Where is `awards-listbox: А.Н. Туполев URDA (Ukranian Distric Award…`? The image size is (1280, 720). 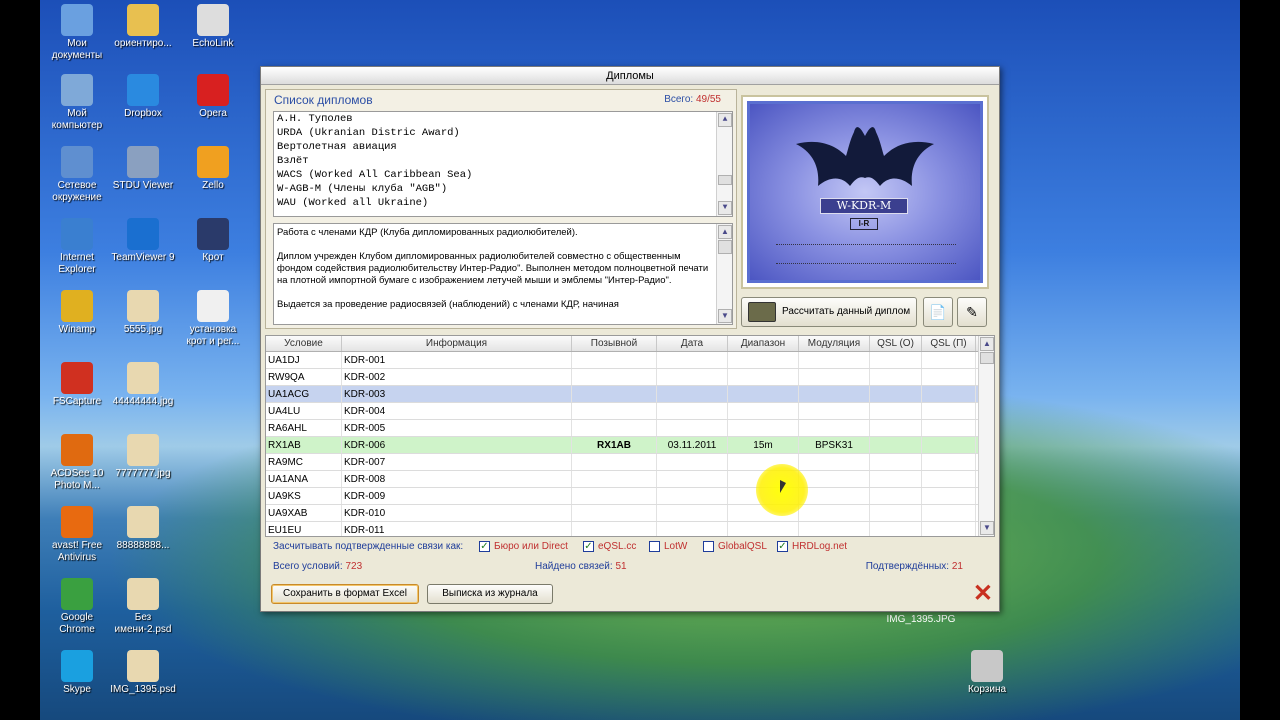
awards-listbox: А.Н. Туполев URDA (Ukranian Distric Award… is located at coordinates (503, 164).